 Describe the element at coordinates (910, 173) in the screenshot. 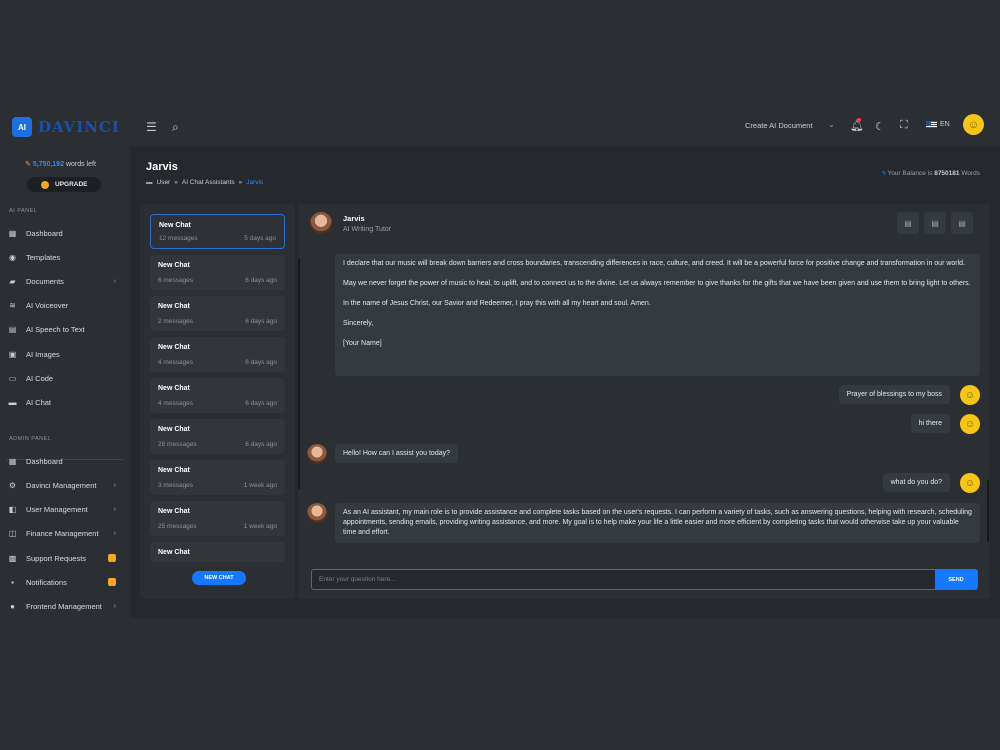

I see `balance-prefix: Your Balance is` at that location.